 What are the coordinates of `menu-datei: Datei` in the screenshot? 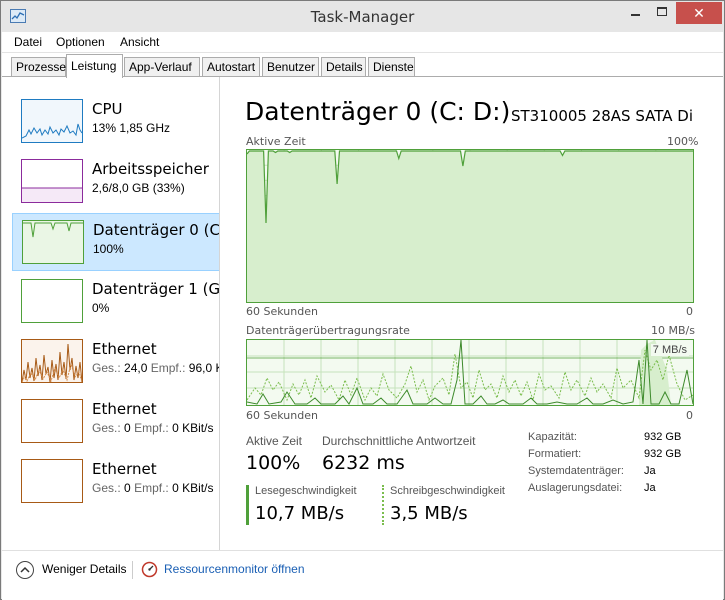 It's located at (28, 42).